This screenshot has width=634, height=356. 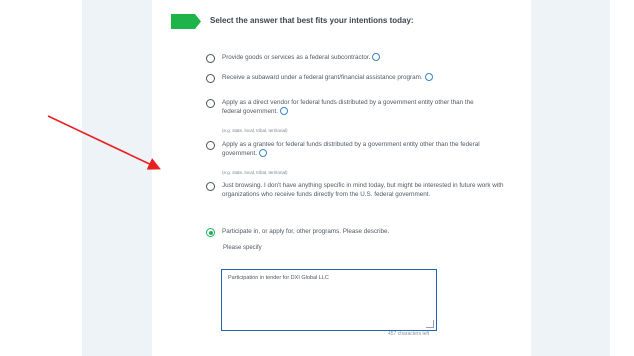 What do you see at coordinates (104, 142) in the screenshot?
I see `red-arrow-annotation` at bounding box center [104, 142].